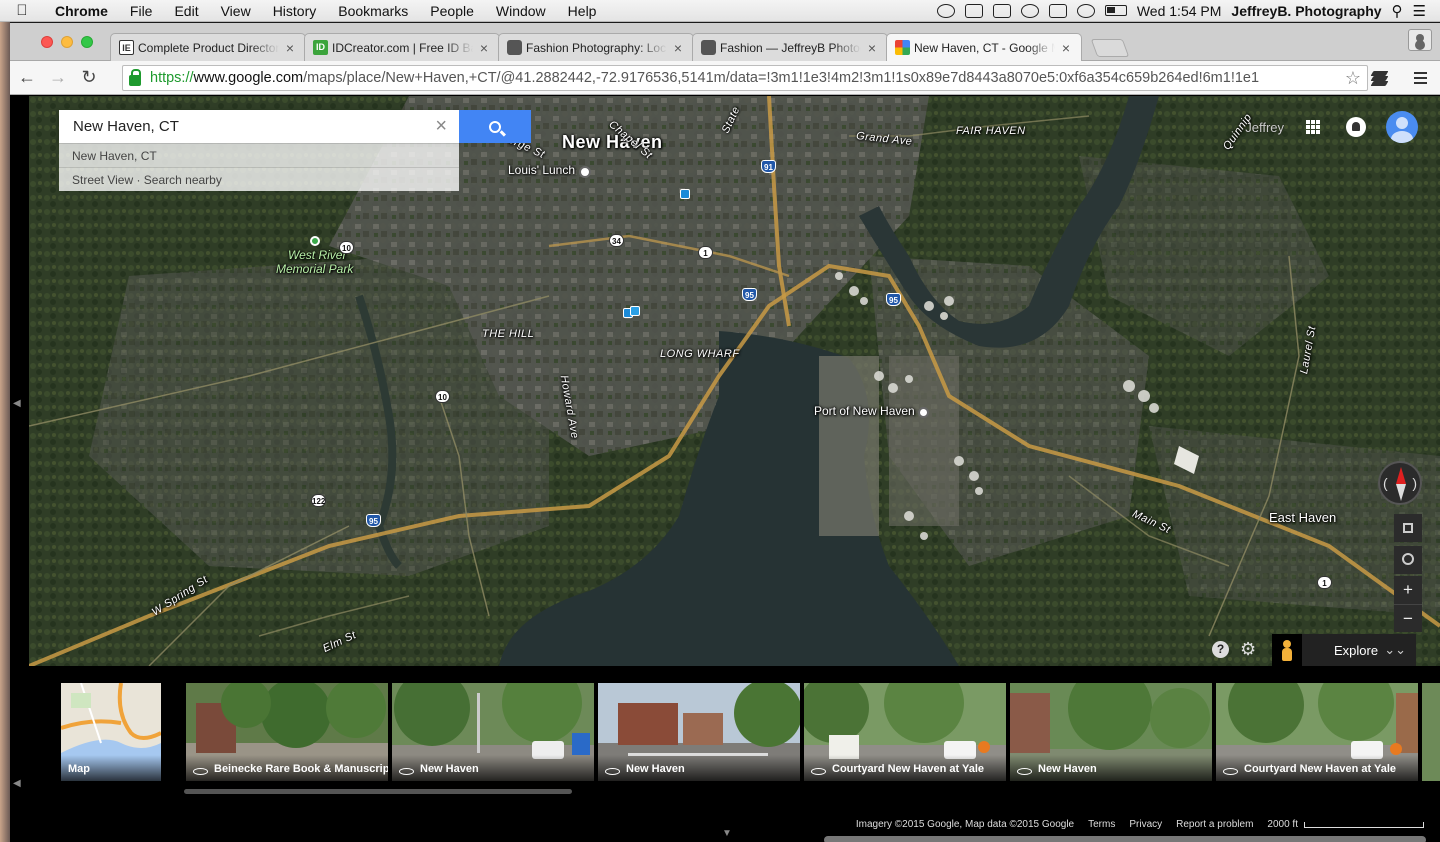 The width and height of the screenshot is (1440, 842). Describe the element at coordinates (923, 412) in the screenshot. I see `port-pin-icon` at that location.